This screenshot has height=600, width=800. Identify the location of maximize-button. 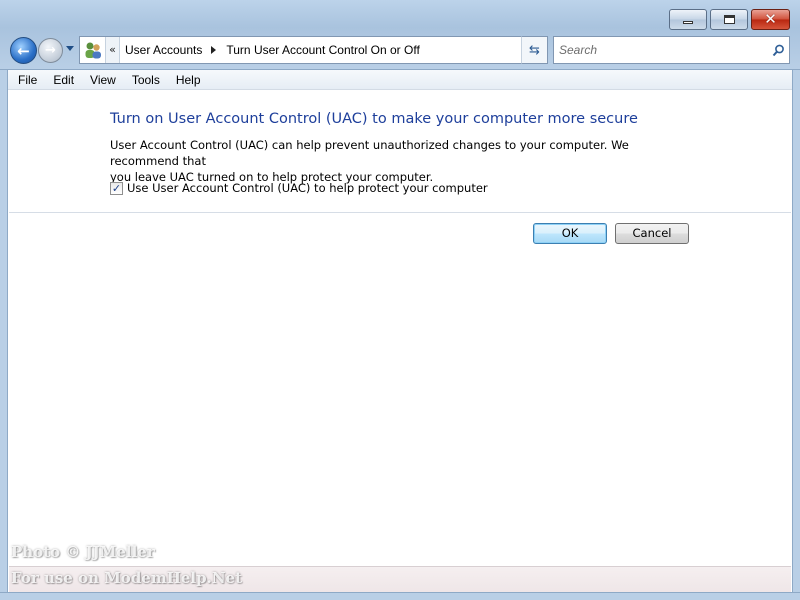
(729, 19).